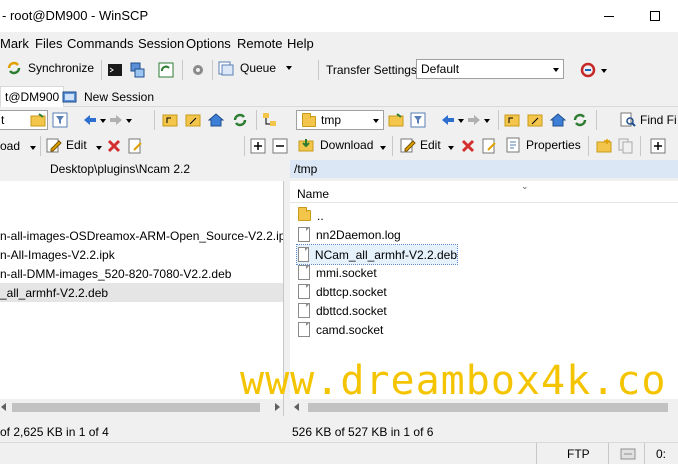  What do you see at coordinates (609, 16) in the screenshot?
I see `minimize-button` at bounding box center [609, 16].